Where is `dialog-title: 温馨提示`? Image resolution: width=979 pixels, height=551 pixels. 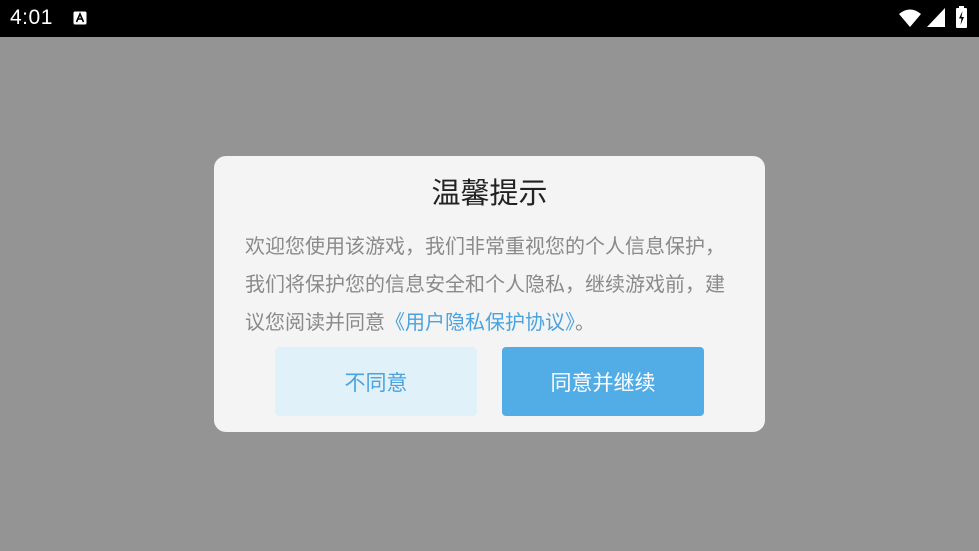 dialog-title: 温馨提示 is located at coordinates (489, 193).